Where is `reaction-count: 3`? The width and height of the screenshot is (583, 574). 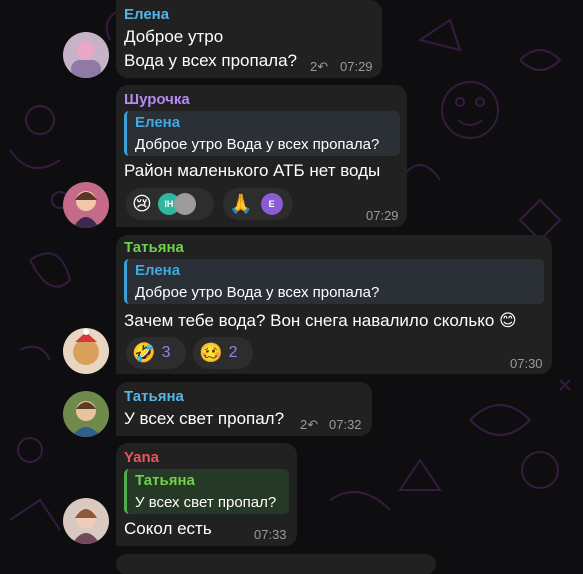 reaction-count: 3 is located at coordinates (166, 352).